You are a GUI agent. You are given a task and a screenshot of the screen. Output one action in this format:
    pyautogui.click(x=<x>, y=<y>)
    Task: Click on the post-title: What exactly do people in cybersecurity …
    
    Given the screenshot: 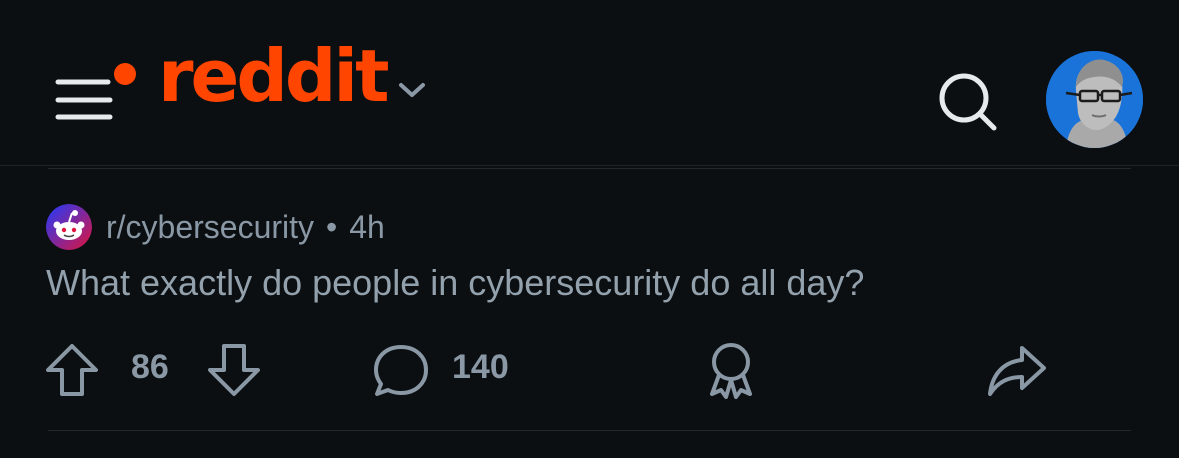 What is the action you would take?
    pyautogui.click(x=455, y=283)
    